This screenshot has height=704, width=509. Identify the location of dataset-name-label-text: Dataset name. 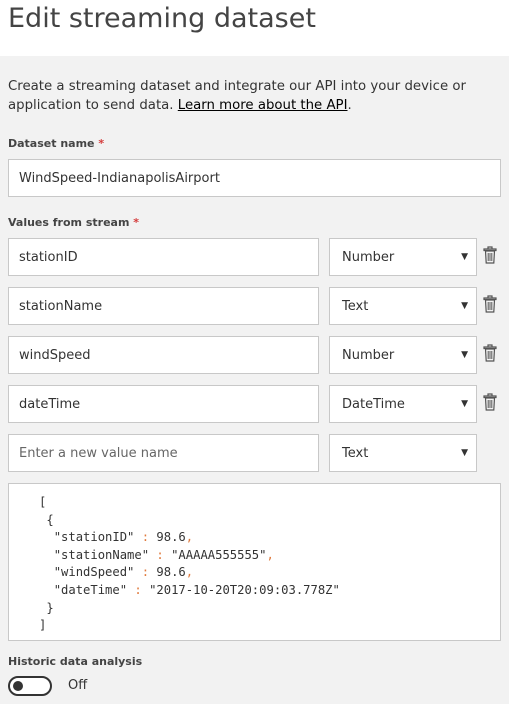
(51, 143).